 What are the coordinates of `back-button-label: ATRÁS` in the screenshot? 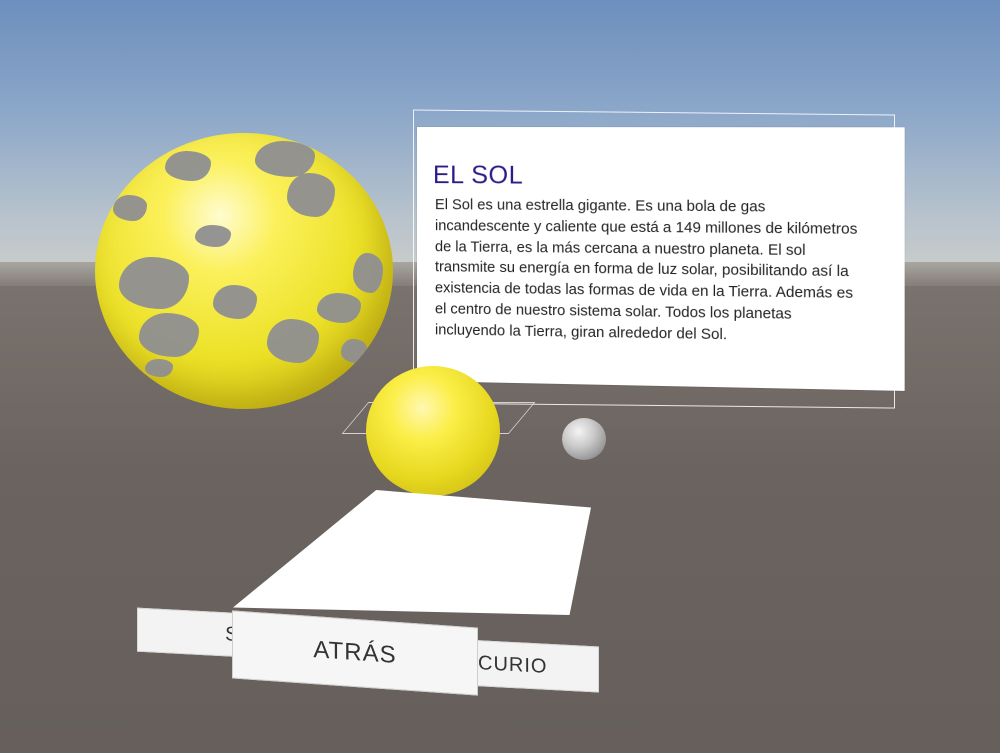 It's located at (355, 652).